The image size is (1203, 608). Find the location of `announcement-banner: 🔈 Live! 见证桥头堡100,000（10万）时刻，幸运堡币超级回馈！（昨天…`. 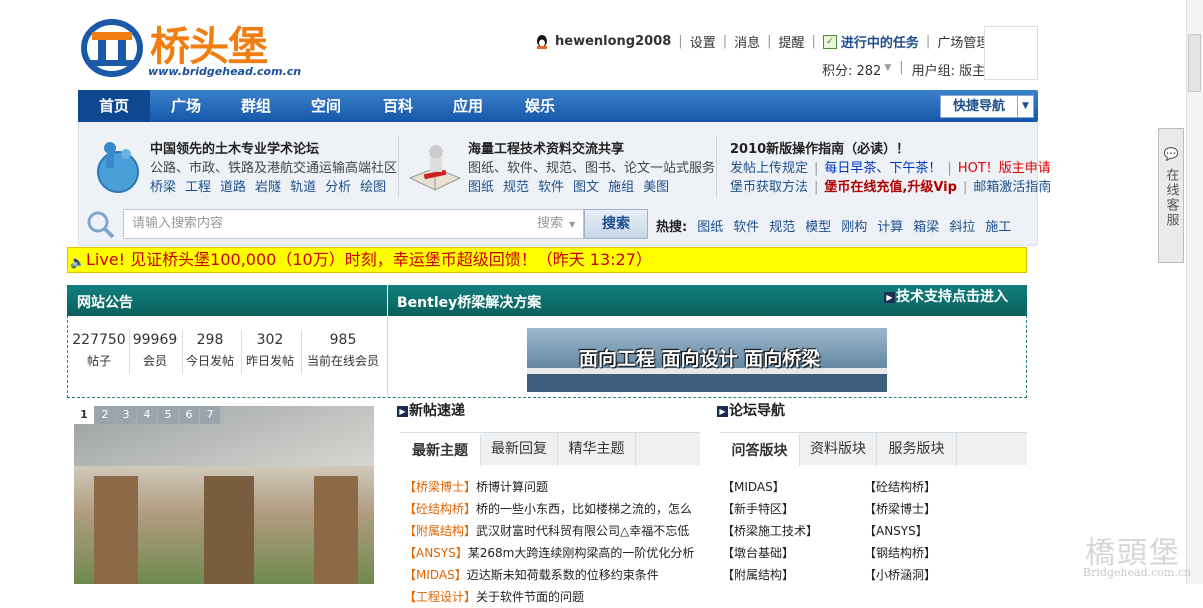

announcement-banner: 🔈 Live! 见证桥头堡100,000（10万）时刻，幸运堡币超级回馈！（昨天… is located at coordinates (547, 260).